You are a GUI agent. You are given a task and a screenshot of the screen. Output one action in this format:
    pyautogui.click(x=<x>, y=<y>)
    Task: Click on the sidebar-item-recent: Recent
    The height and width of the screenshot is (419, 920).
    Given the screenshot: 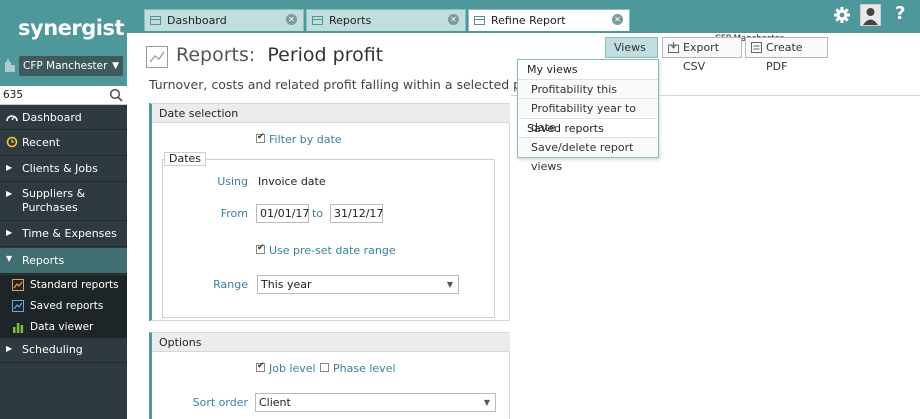 What is the action you would take?
    pyautogui.click(x=63, y=143)
    